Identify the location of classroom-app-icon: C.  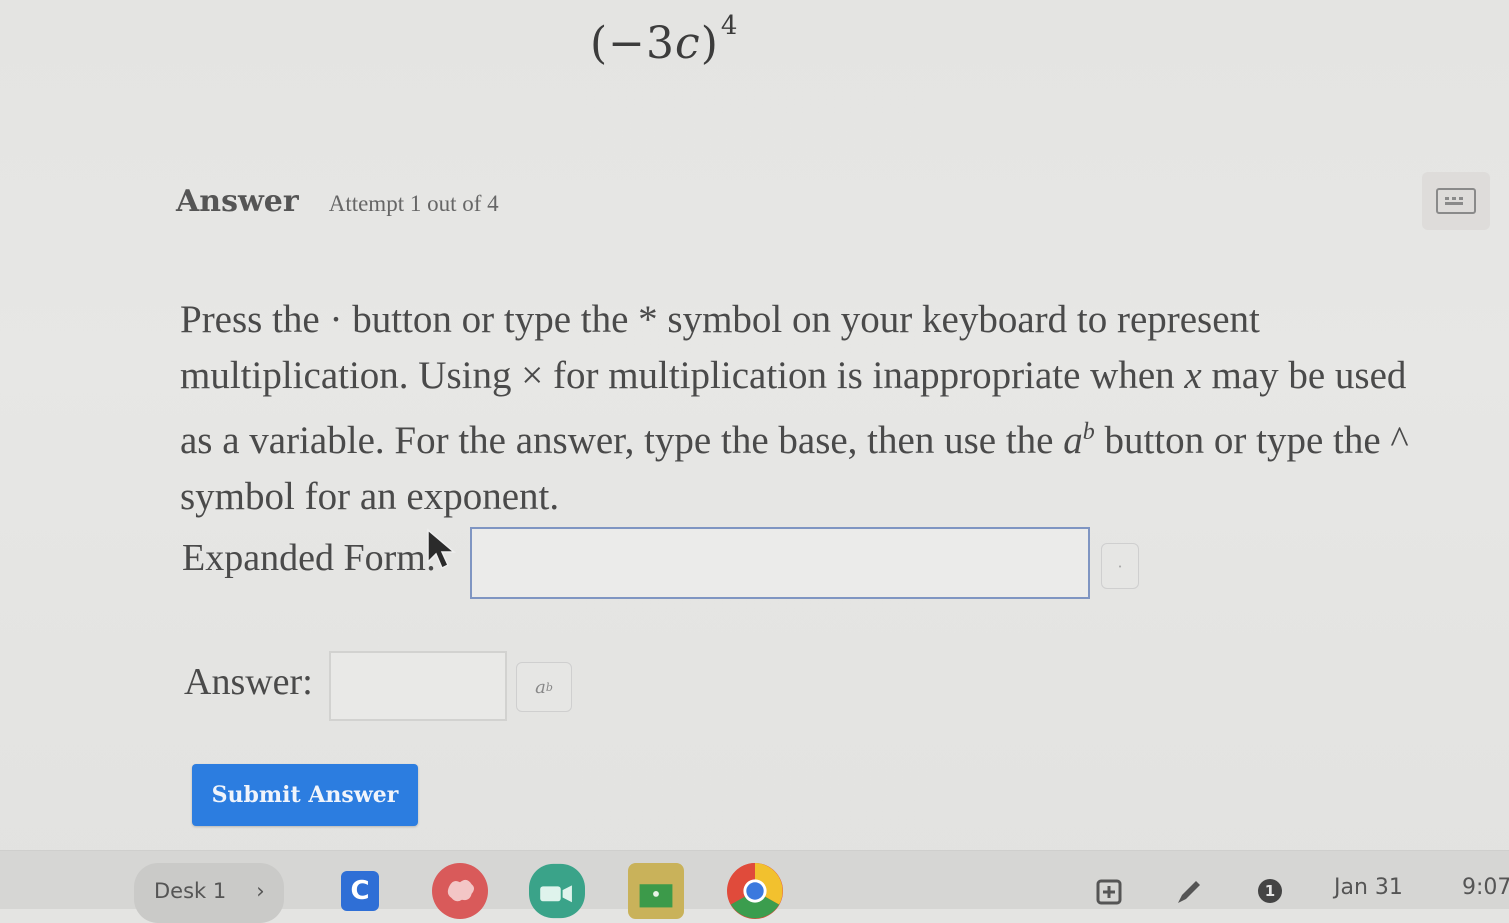
(360, 891).